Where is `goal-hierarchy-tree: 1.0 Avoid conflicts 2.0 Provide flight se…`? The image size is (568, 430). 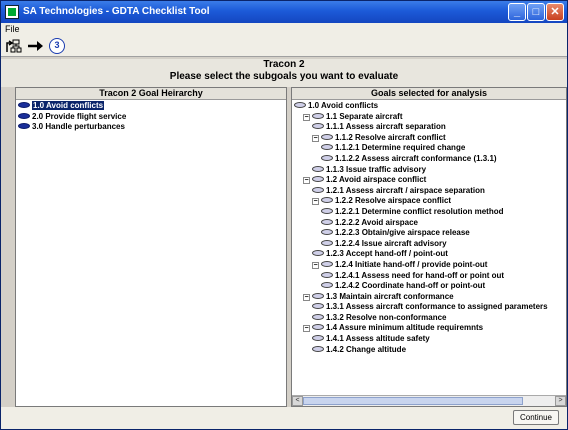 goal-hierarchy-tree: 1.0 Avoid conflicts 2.0 Provide flight se… is located at coordinates (151, 116).